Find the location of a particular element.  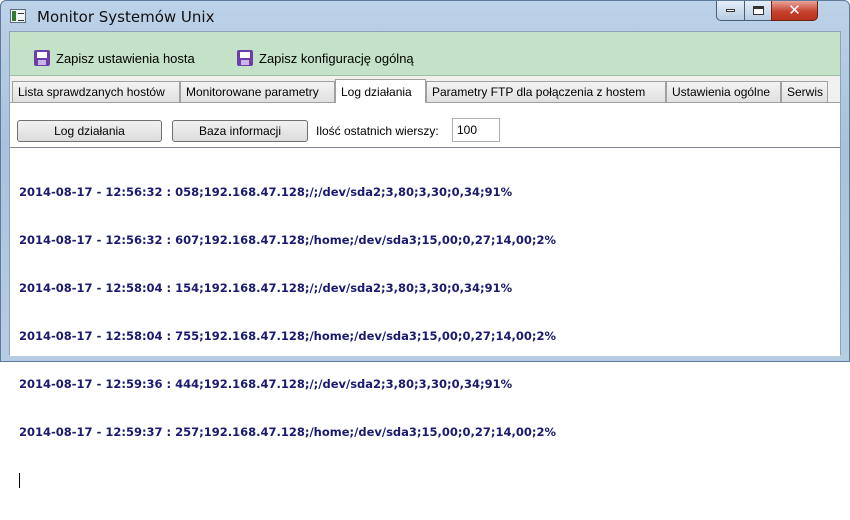

close-icon: ✕ is located at coordinates (794, 10).